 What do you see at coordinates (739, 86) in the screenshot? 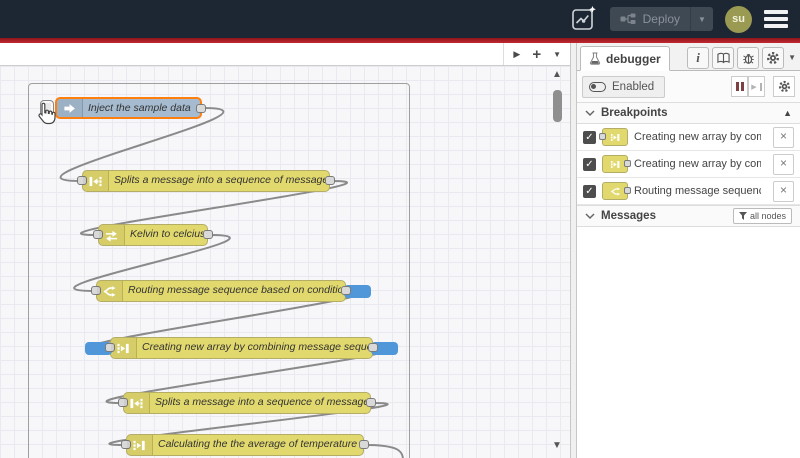
I see `pause-button` at bounding box center [739, 86].